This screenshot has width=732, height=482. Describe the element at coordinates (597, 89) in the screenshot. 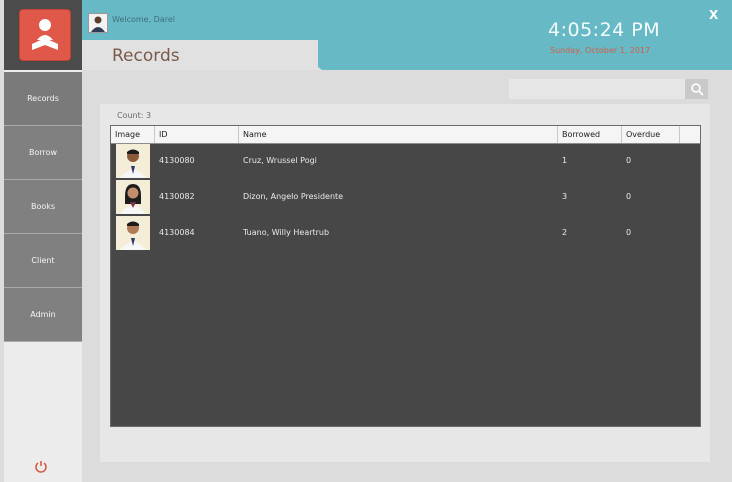

I see `search-input` at that location.